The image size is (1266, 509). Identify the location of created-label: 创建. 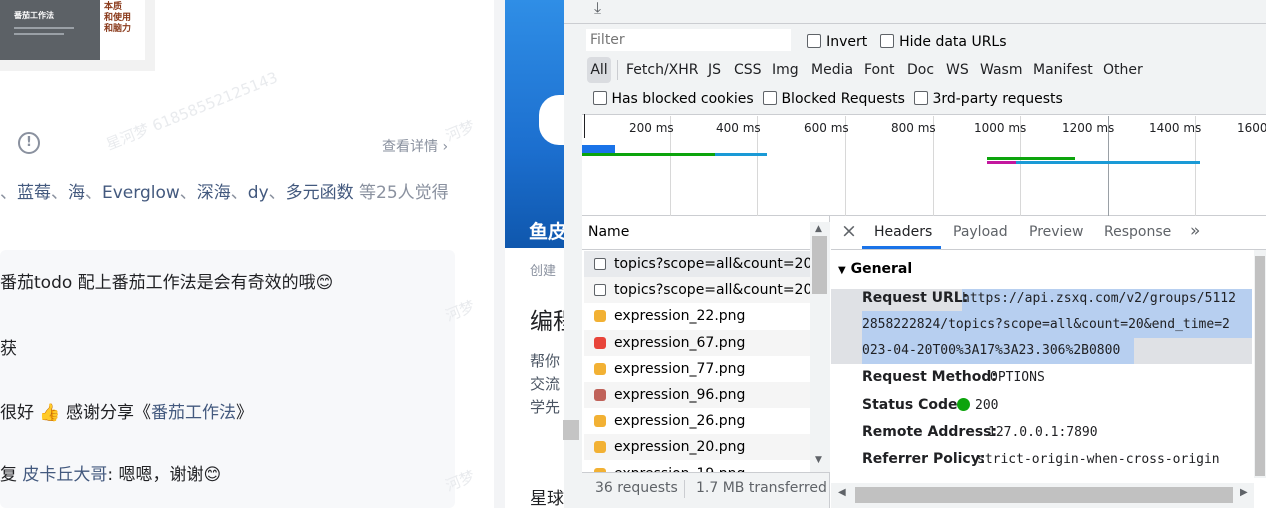
(543, 271).